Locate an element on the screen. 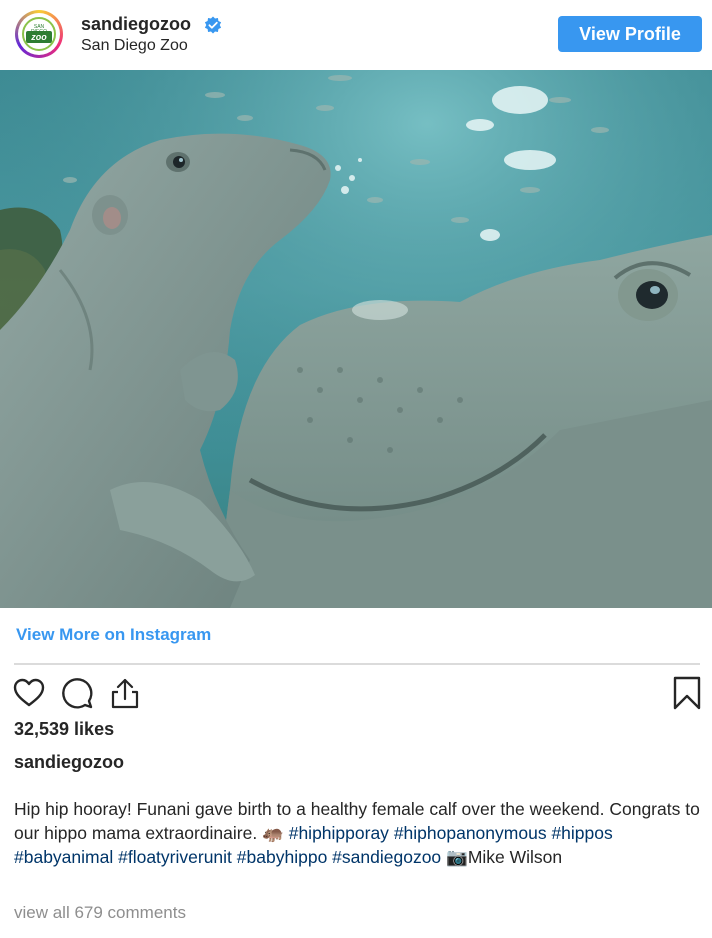 This screenshot has height=938, width=712. hashtag-hiphipporay: #hiphipporay is located at coordinates (339, 833).